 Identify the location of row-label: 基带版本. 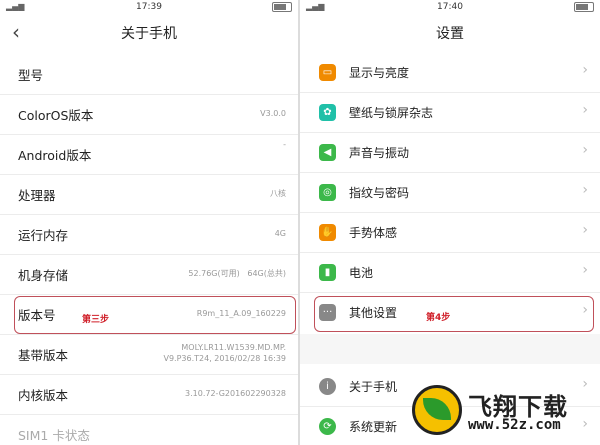
(43, 355).